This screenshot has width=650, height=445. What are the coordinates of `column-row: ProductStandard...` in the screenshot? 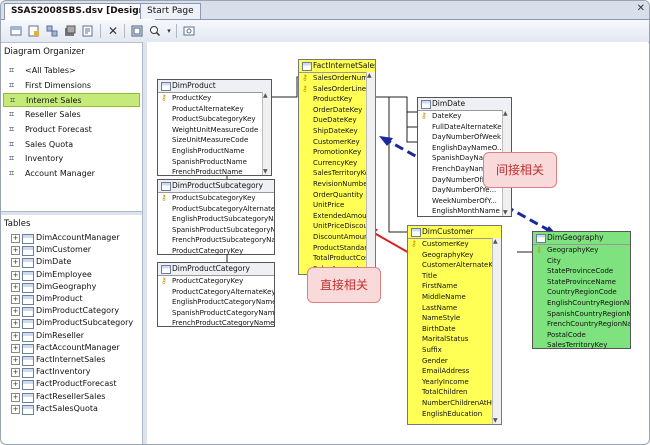 It's located at (337, 248).